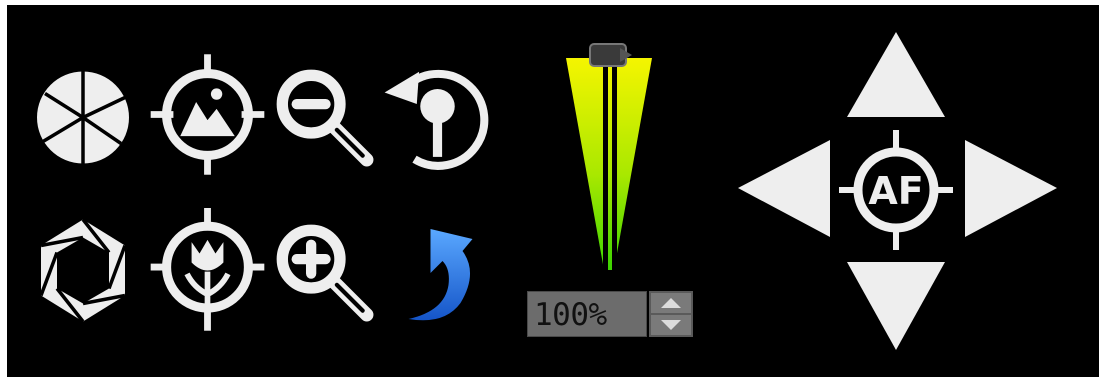 The width and height of the screenshot is (1102, 382). I want to click on svg-text: AF, so click(895, 191).